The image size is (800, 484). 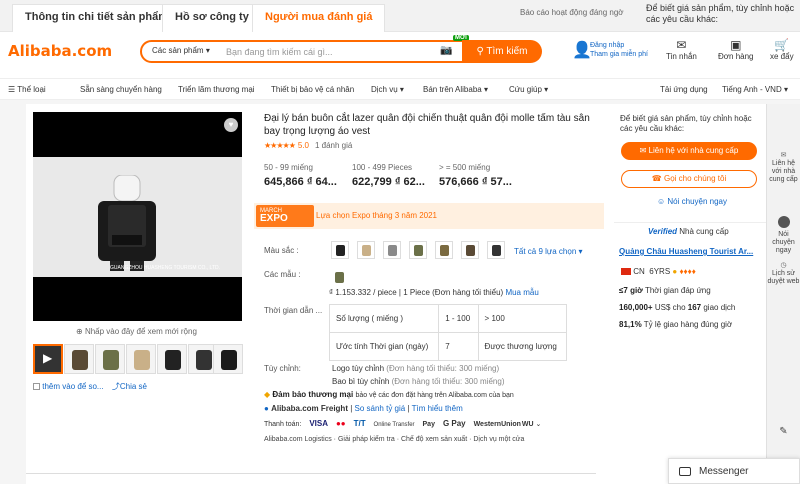 I want to click on model-swatch, so click(x=340, y=278).